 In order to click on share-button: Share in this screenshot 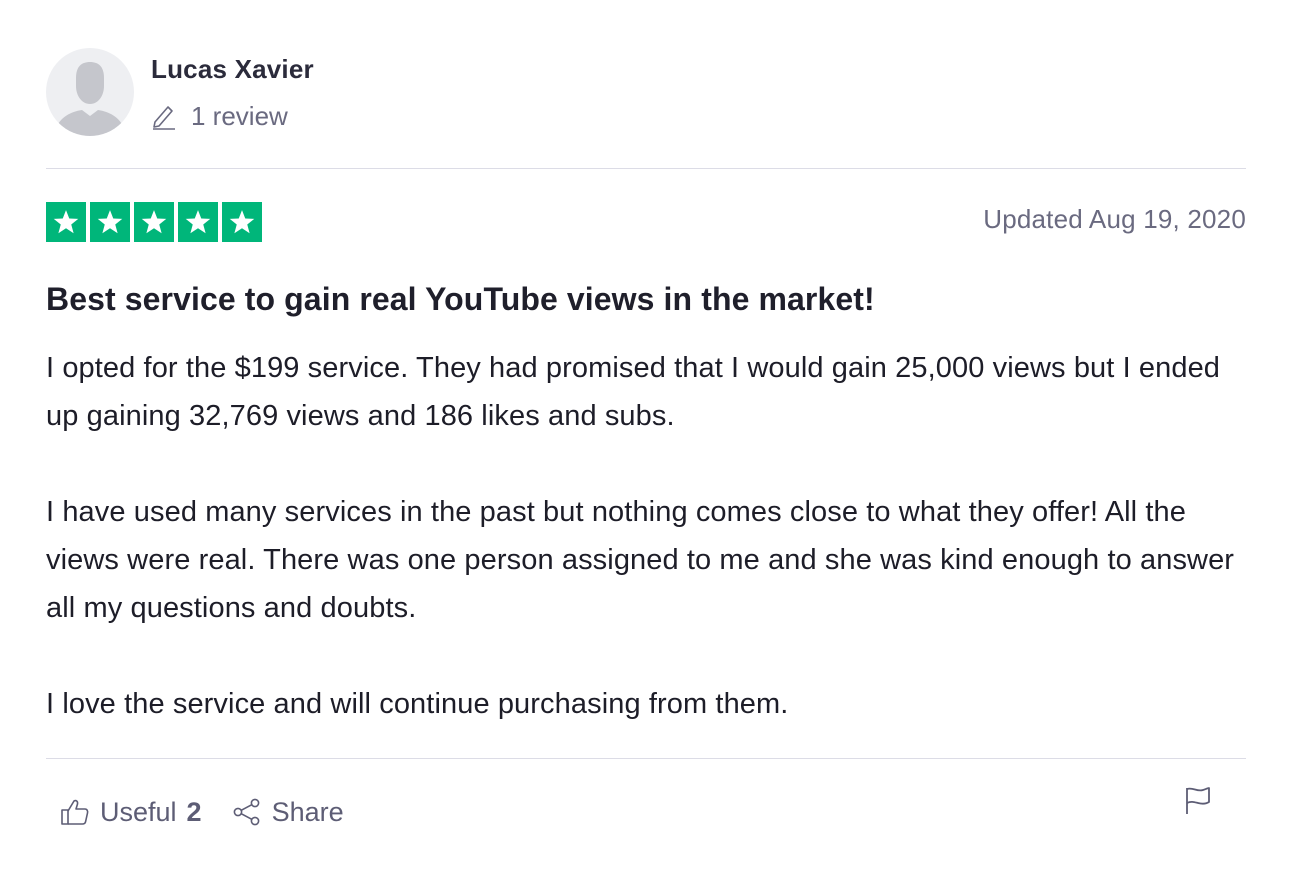, I will do `click(288, 812)`.